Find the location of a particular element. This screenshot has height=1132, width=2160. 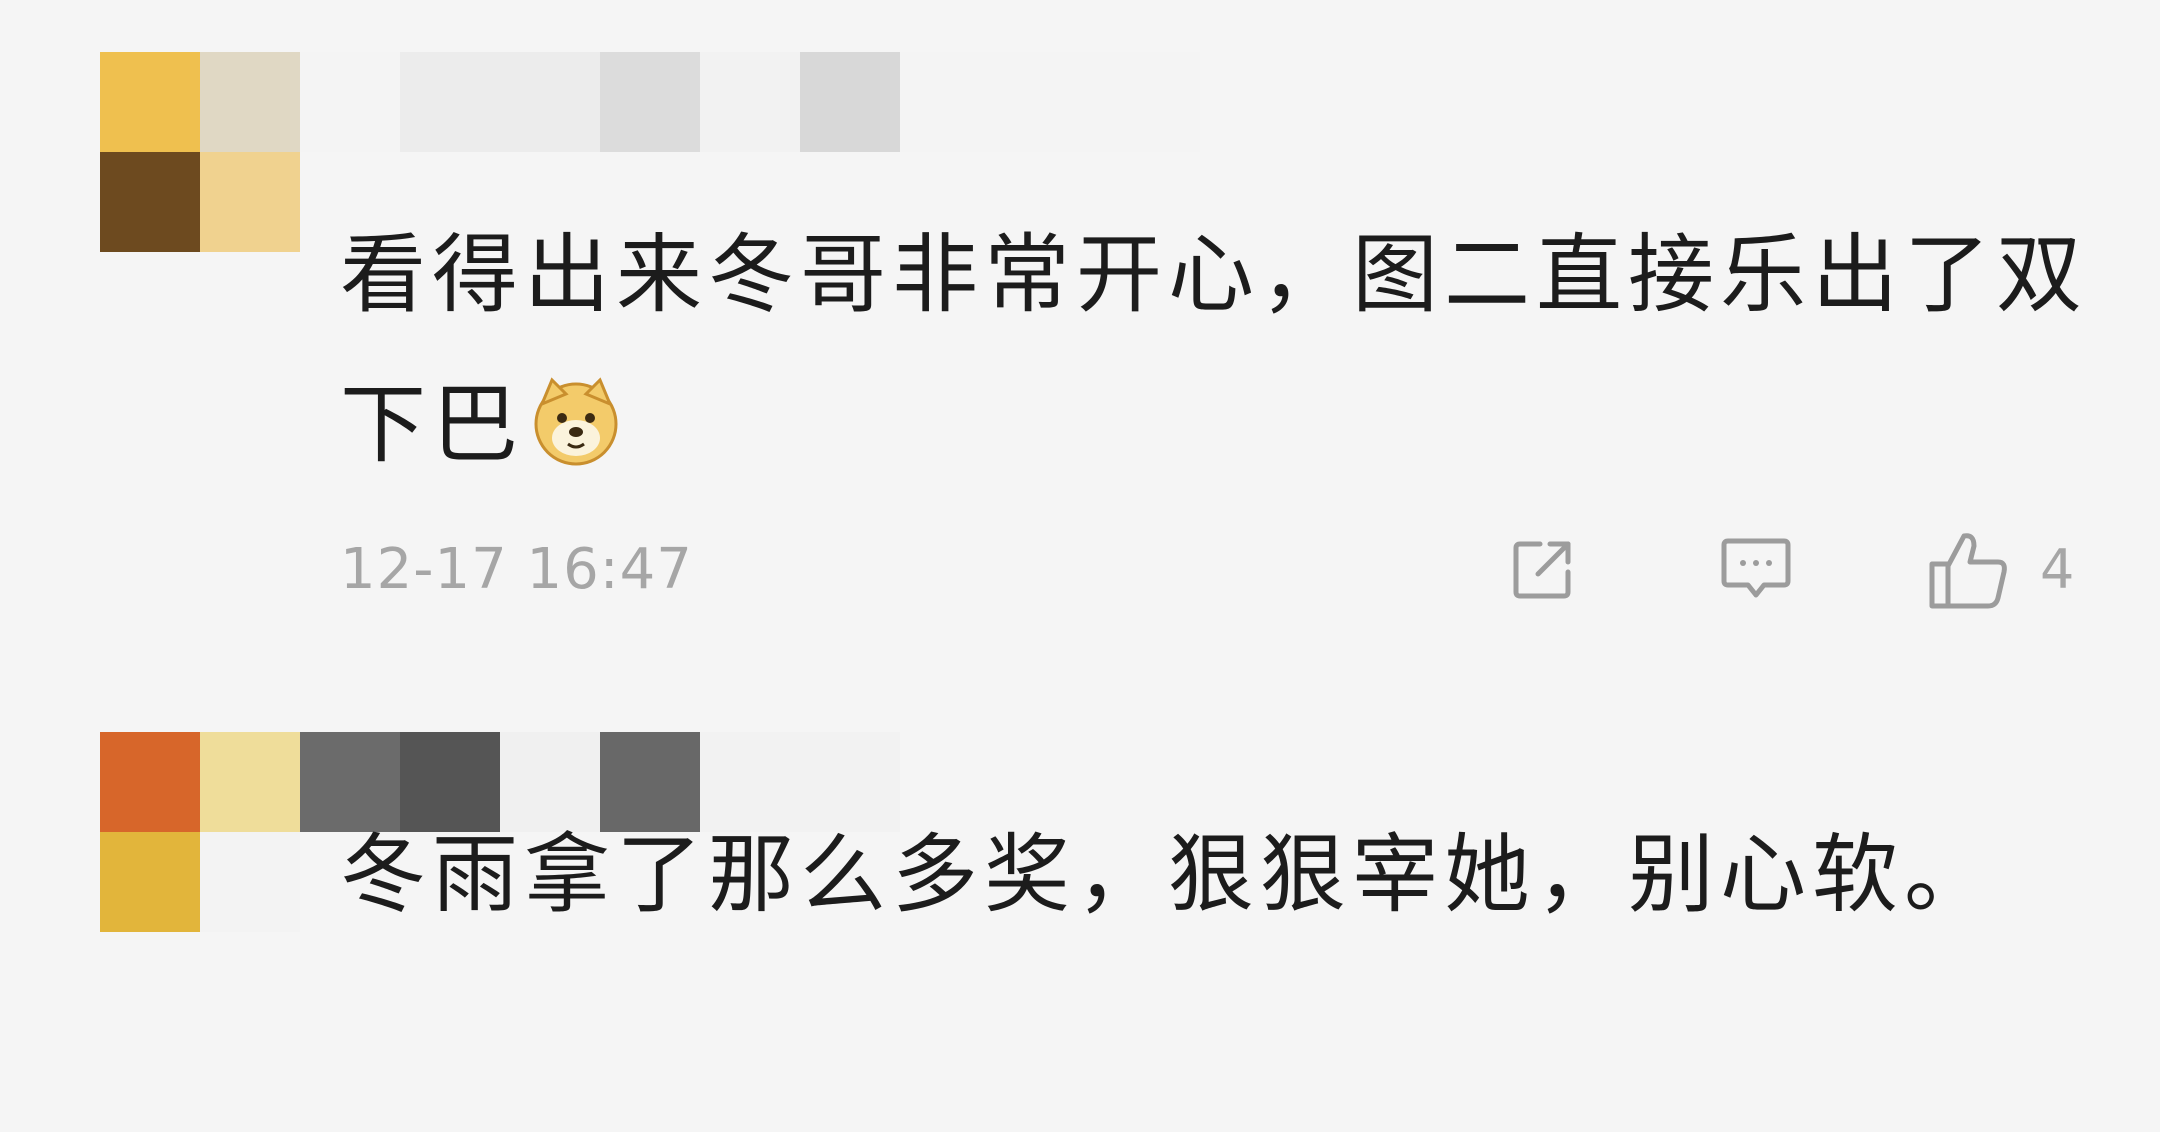

reply-button is located at coordinates (1756, 570).